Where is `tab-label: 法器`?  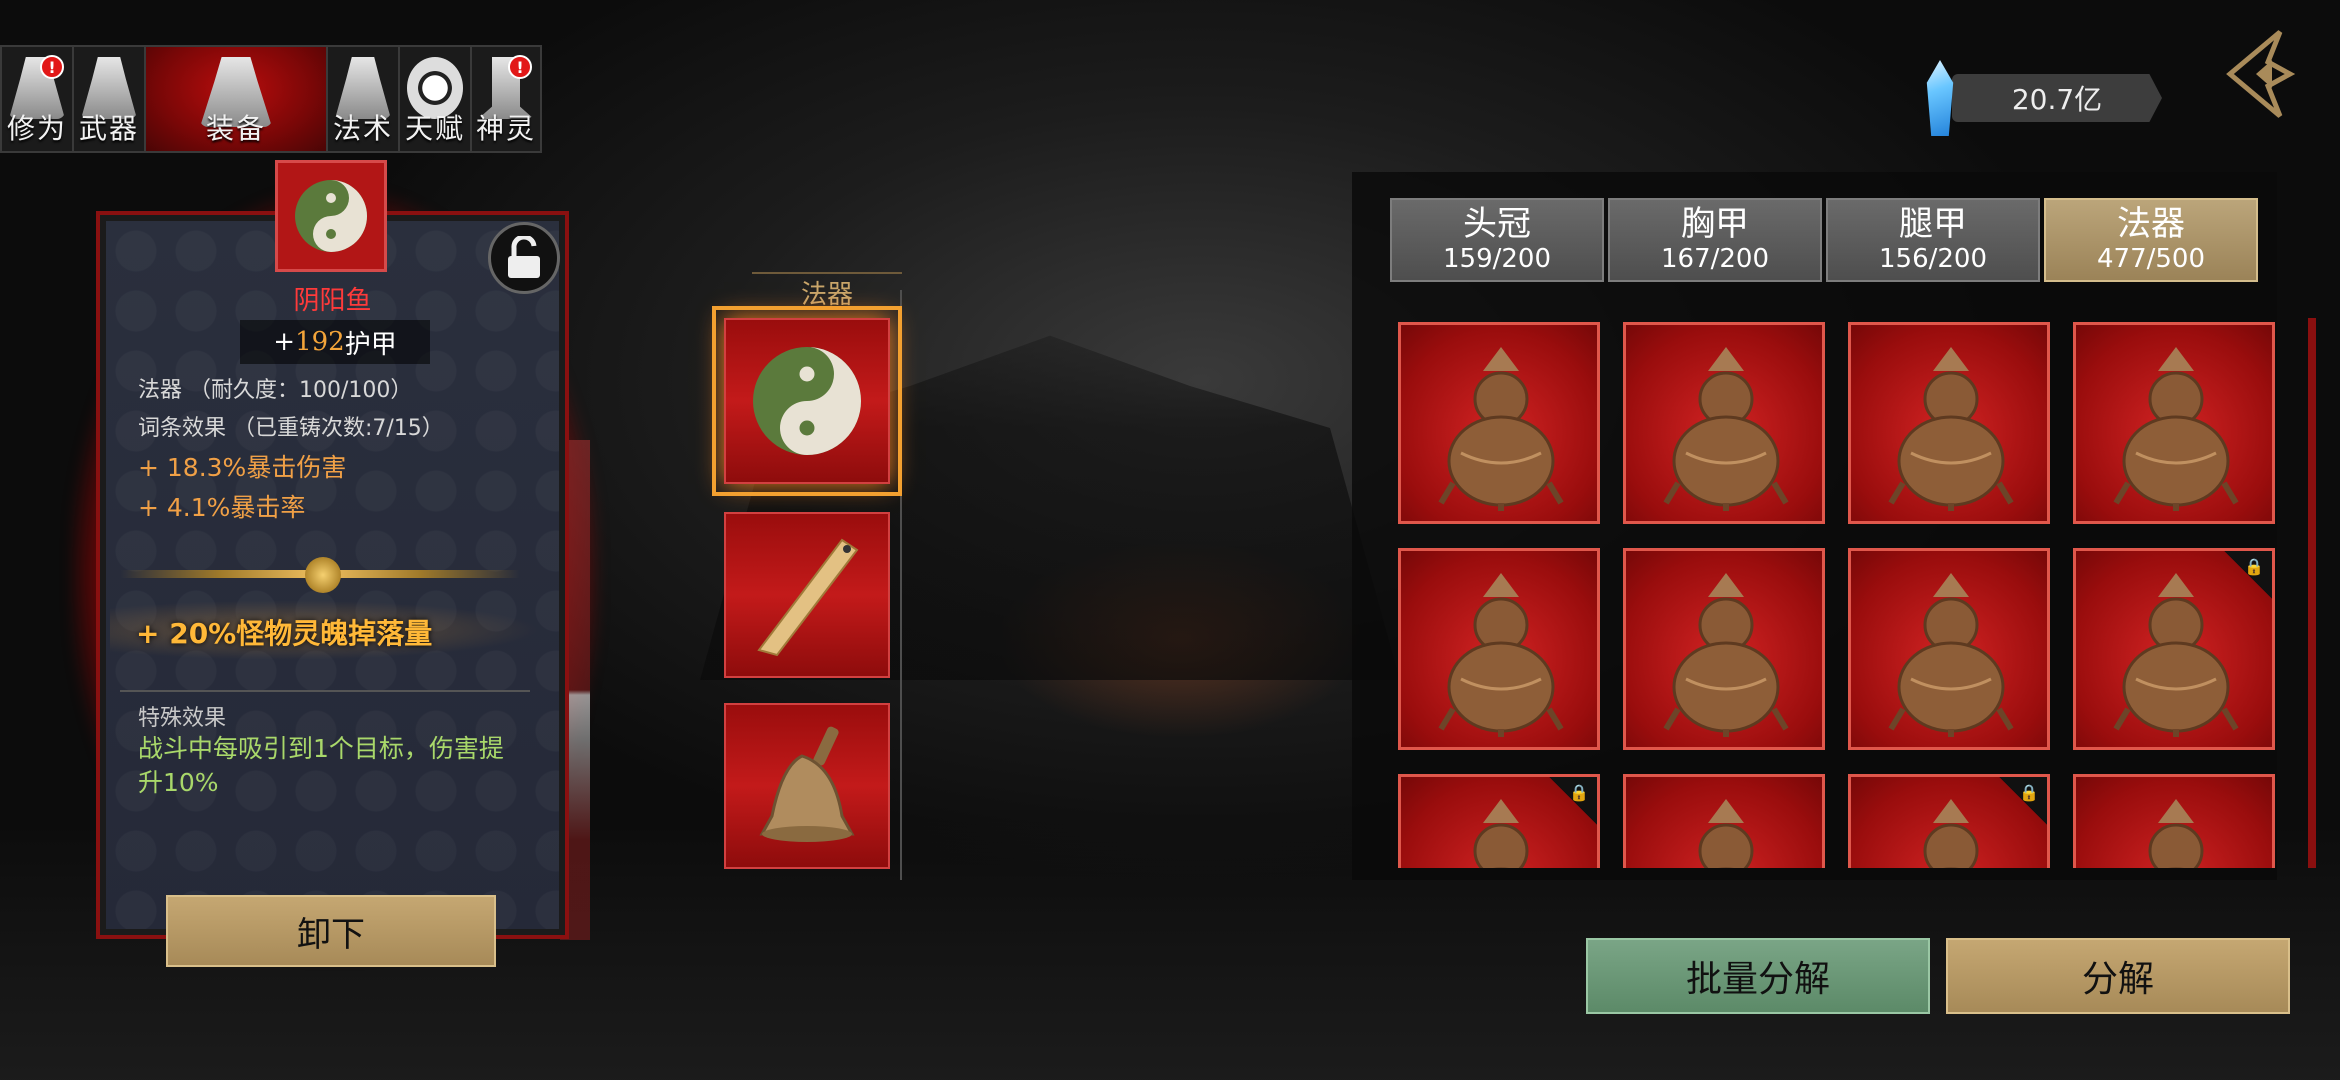
tab-label: 法器 is located at coordinates (2151, 224).